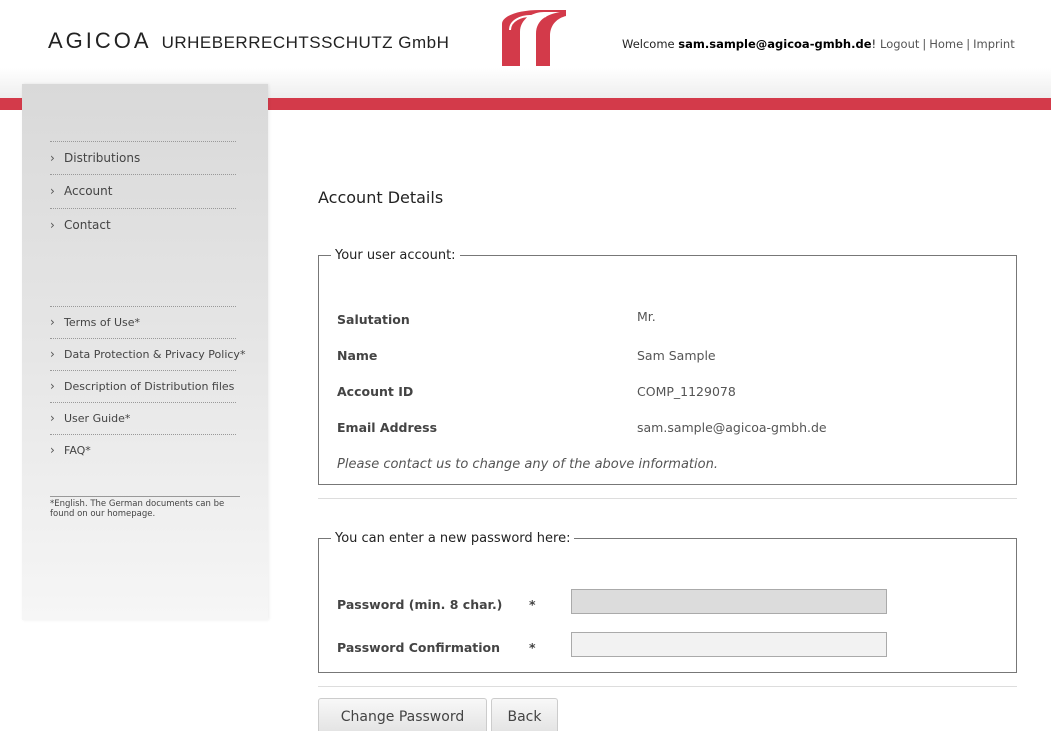 This screenshot has height=735, width=1051. I want to click on top-links: Logout | Home | Imprint, so click(947, 44).